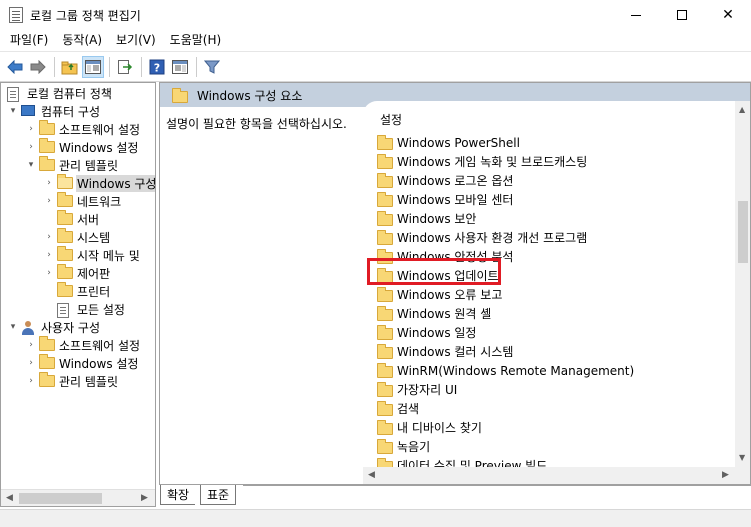 The height and width of the screenshot is (527, 751). I want to click on tree-item: › 제어판, so click(77, 272).